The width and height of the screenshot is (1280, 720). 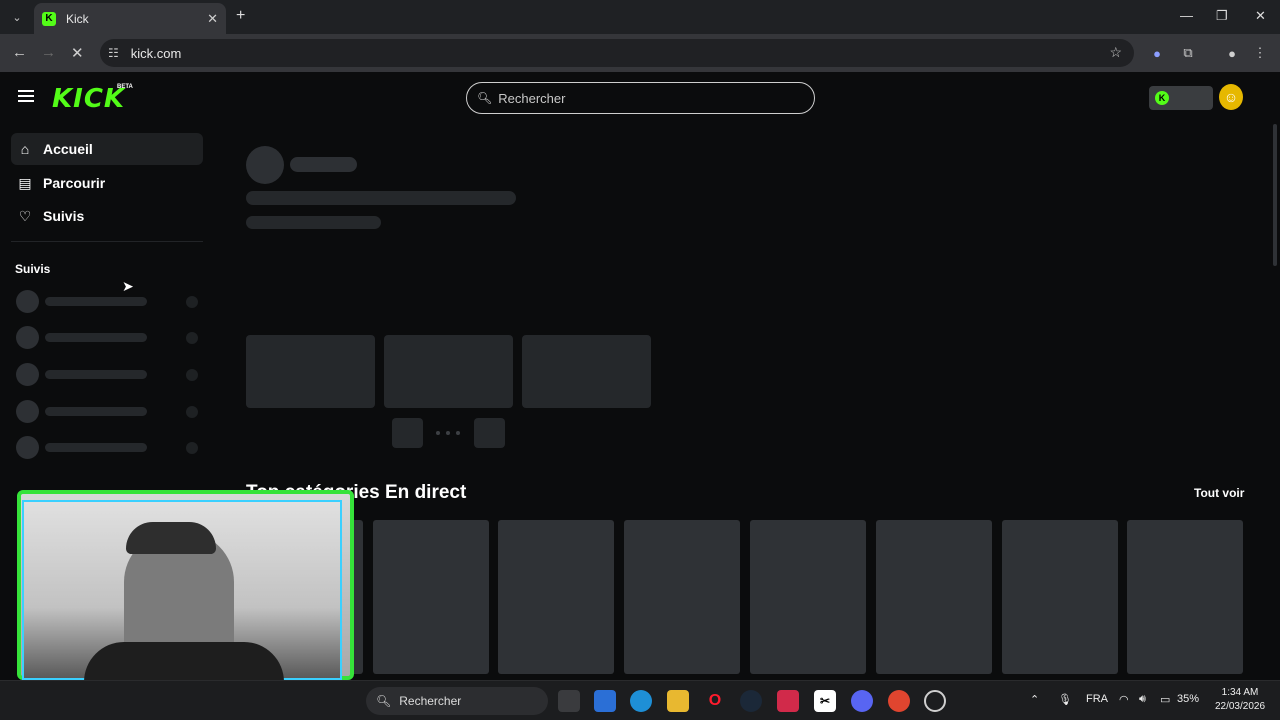 What do you see at coordinates (184, 662) in the screenshot?
I see `streamer-shirt` at bounding box center [184, 662].